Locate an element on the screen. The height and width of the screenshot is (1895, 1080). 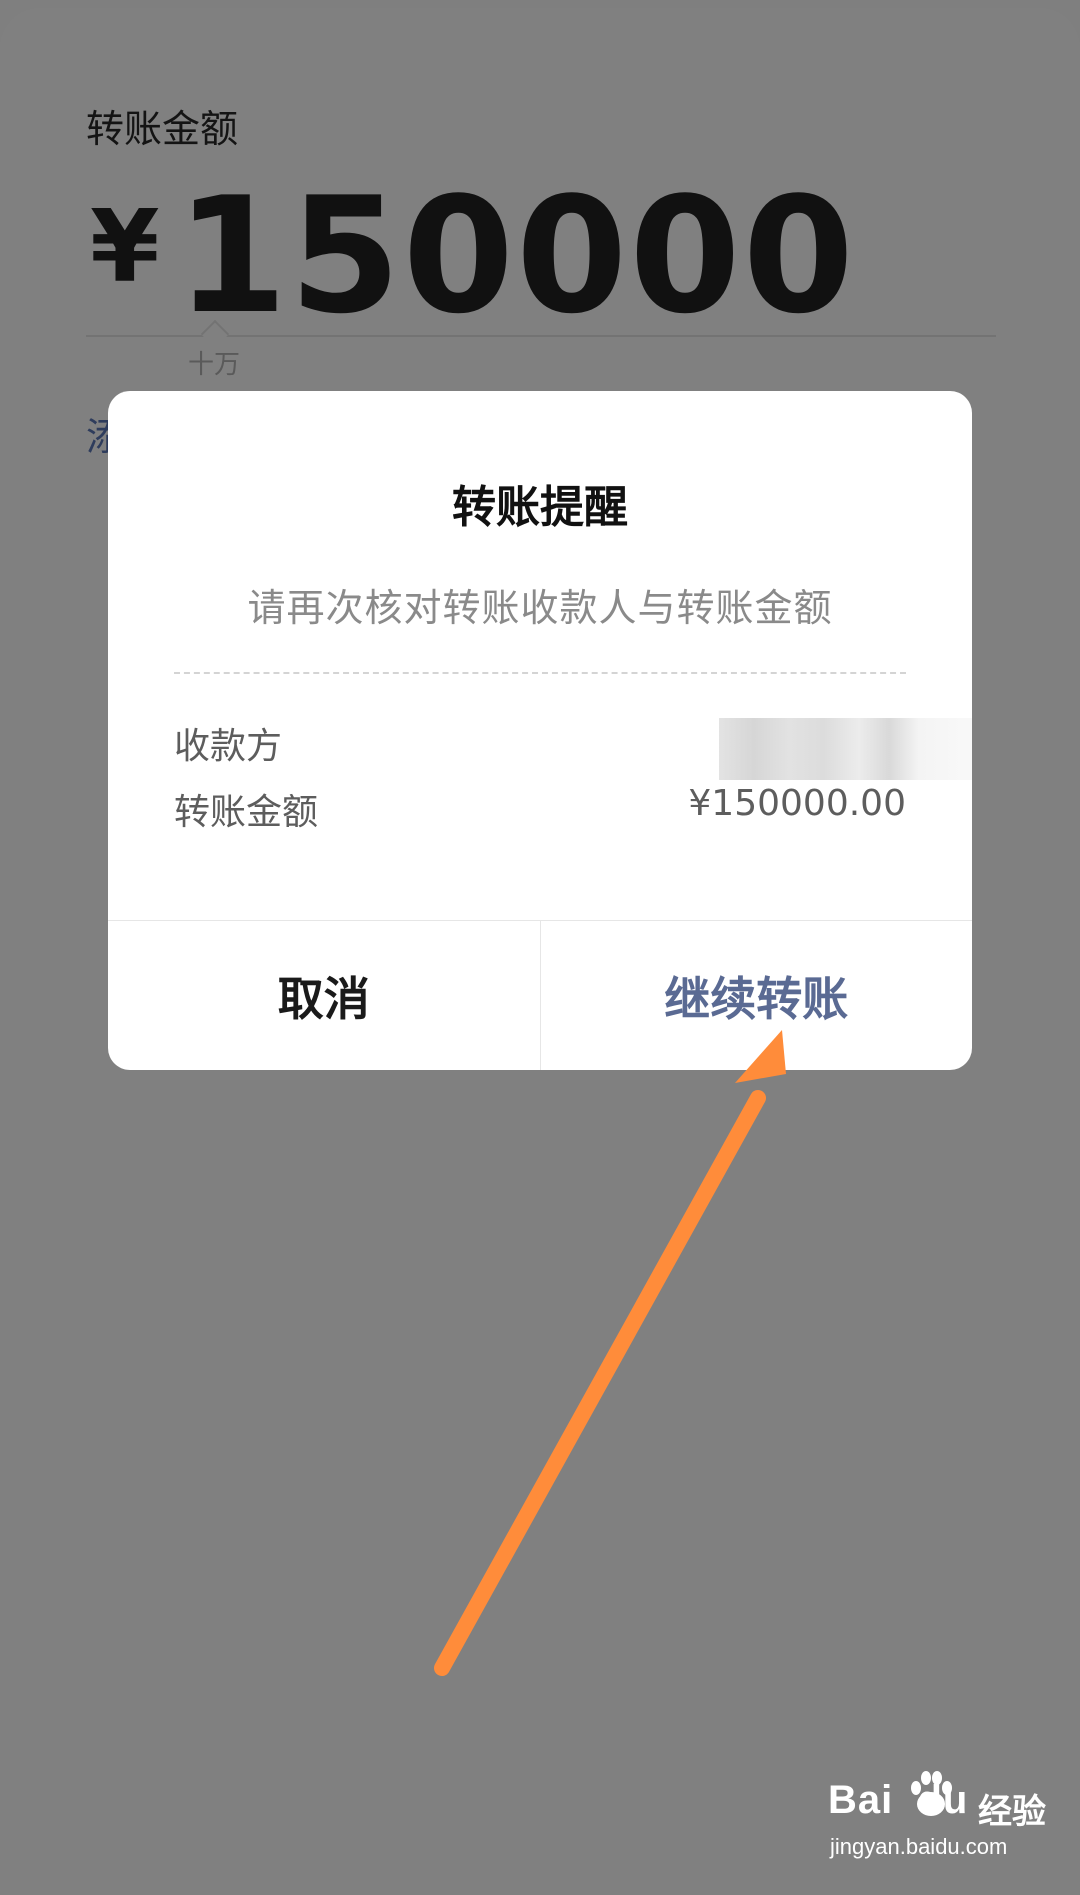
annotation-arrow-icon is located at coordinates (610, 1353).